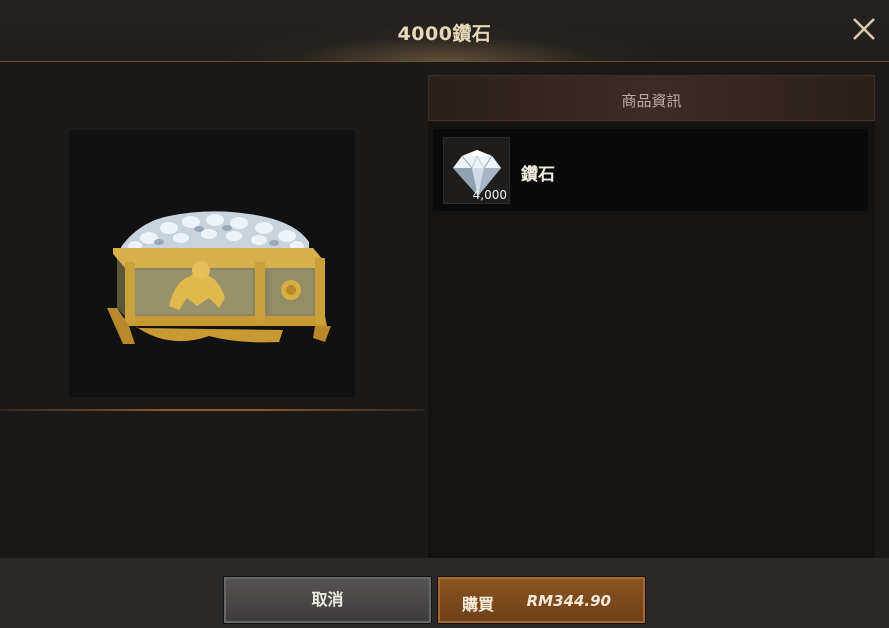  I want to click on buy-label: 購買, so click(478, 604).